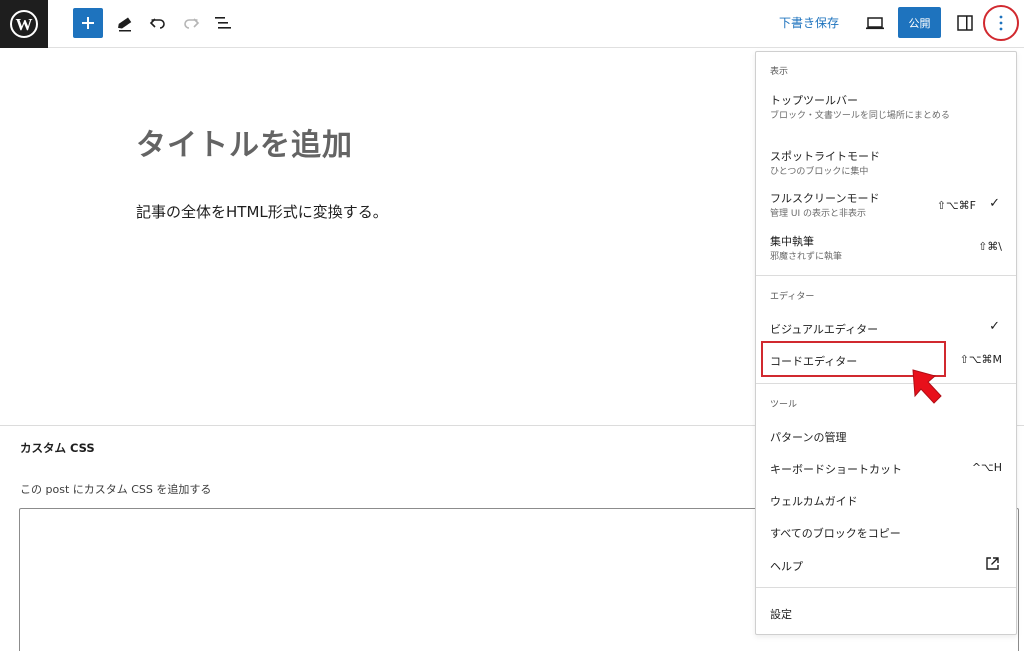 The image size is (1024, 651). What do you see at coordinates (786, 566) in the screenshot?
I see `menu-item-label: ヘルプ` at bounding box center [786, 566].